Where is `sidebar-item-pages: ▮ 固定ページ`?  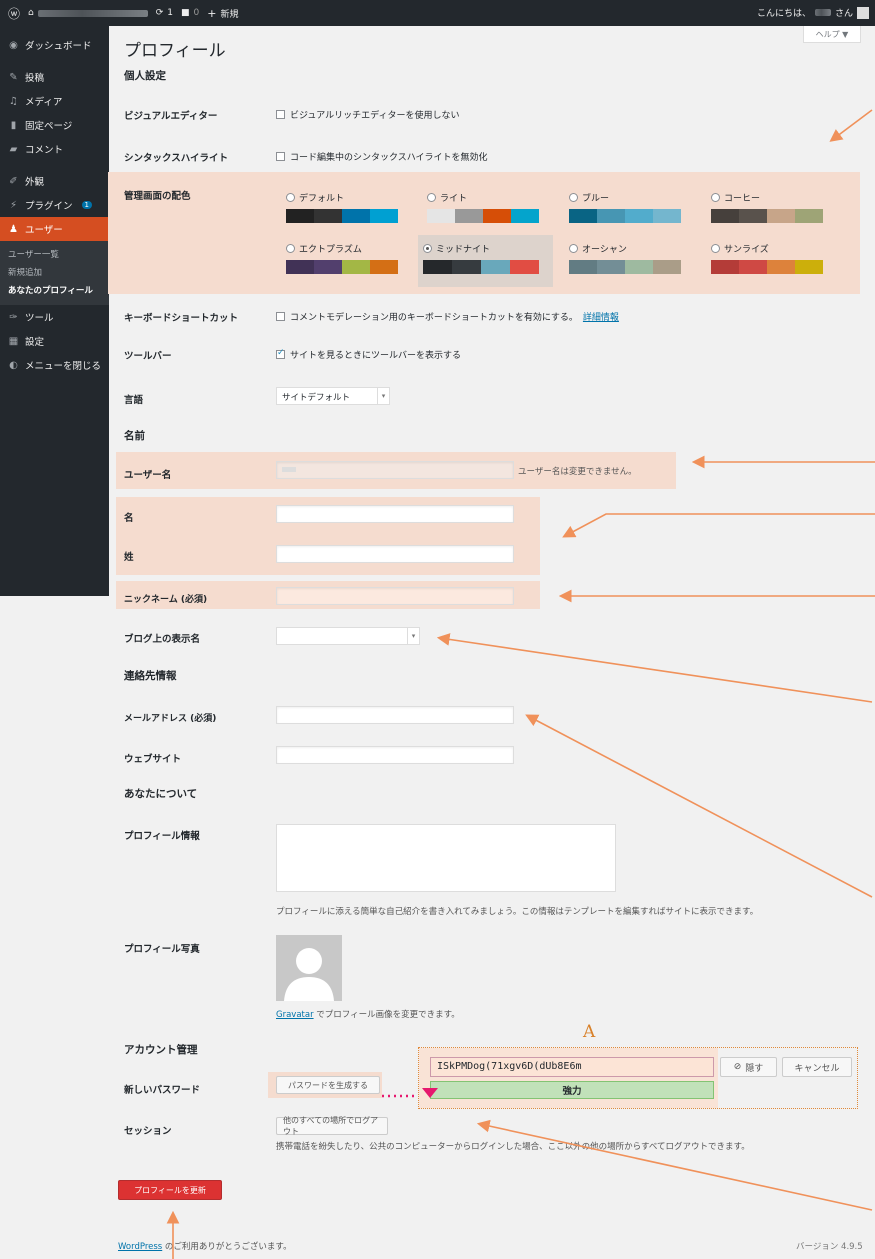 sidebar-item-pages: ▮ 固定ページ is located at coordinates (54, 125).